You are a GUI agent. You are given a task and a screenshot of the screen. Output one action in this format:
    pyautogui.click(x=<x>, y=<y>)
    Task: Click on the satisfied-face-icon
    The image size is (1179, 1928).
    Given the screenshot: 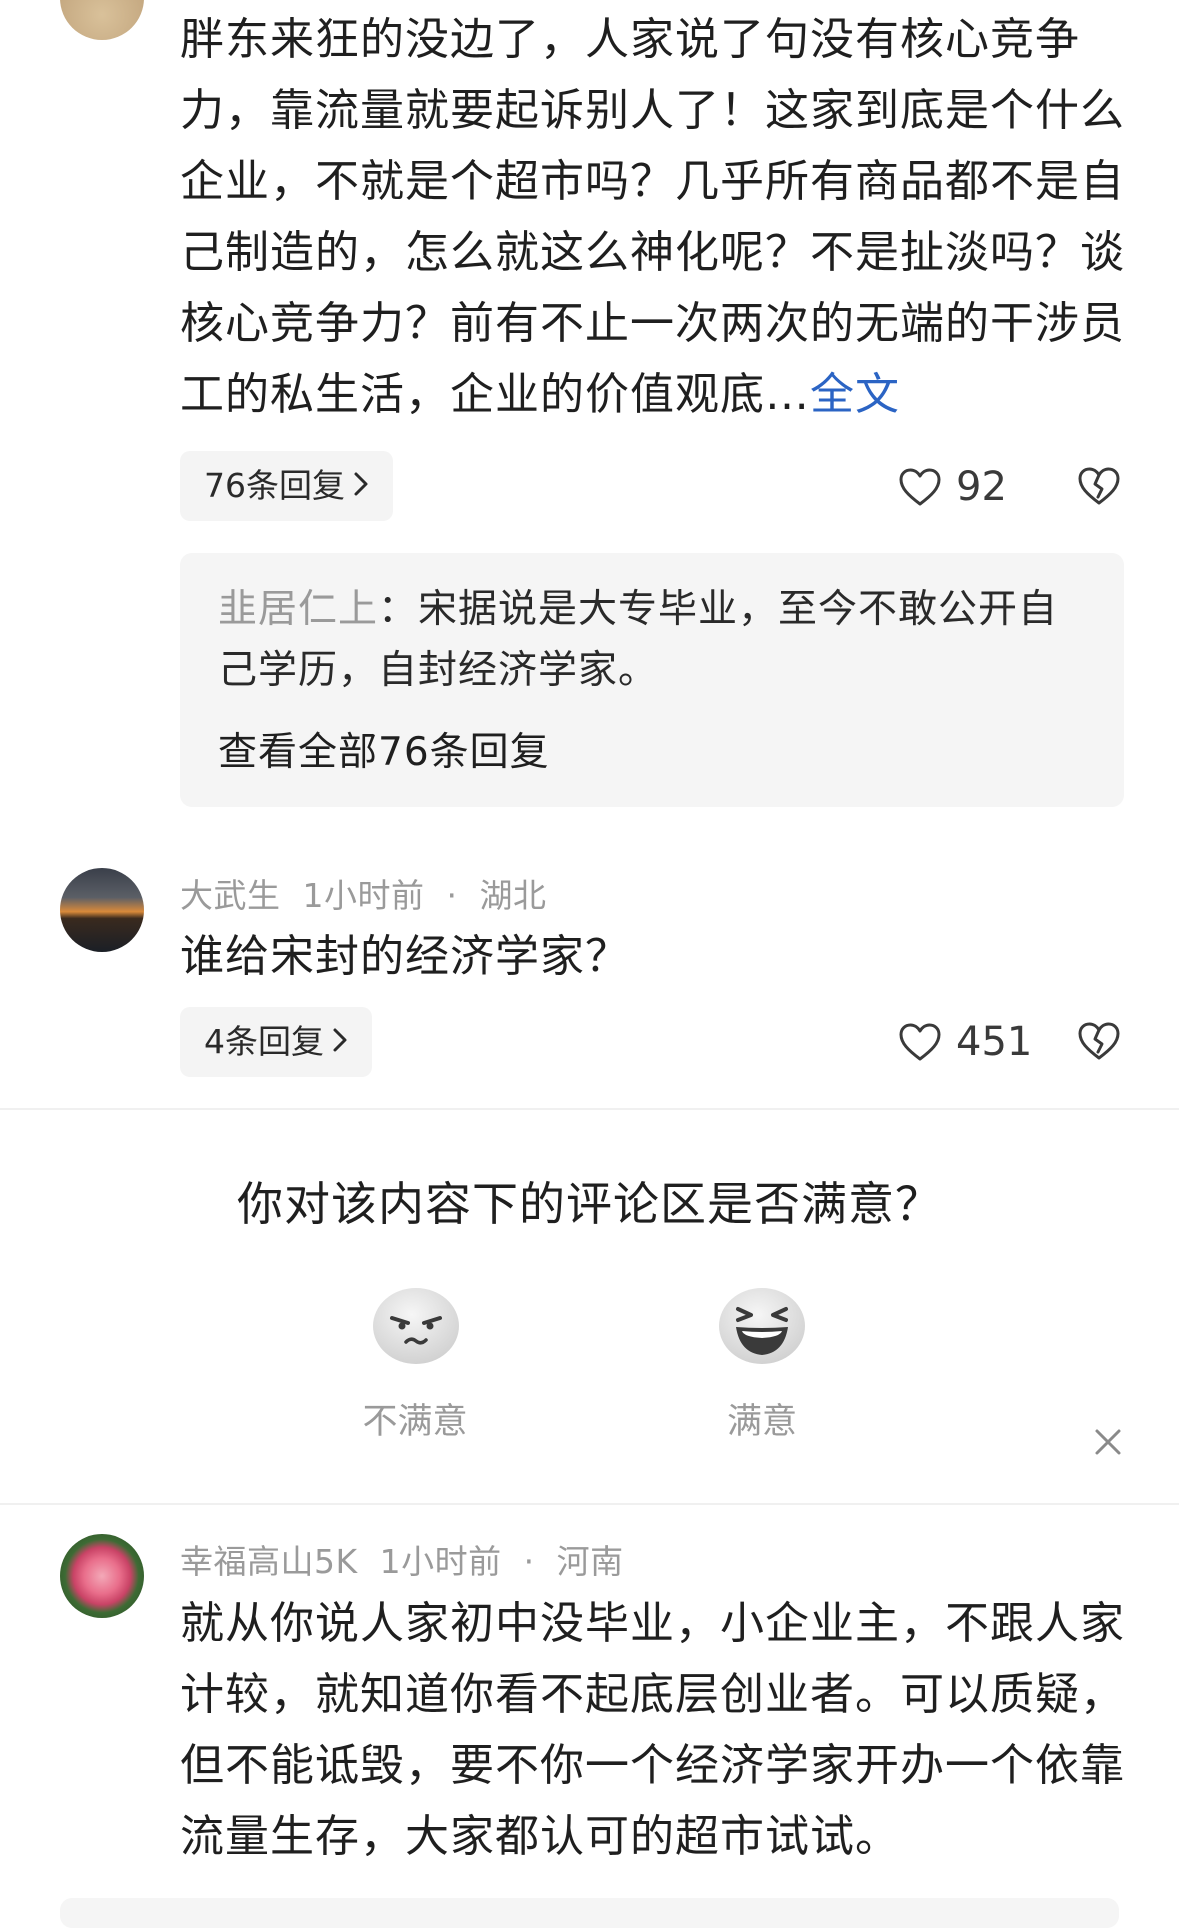 What is the action you would take?
    pyautogui.click(x=762, y=1326)
    